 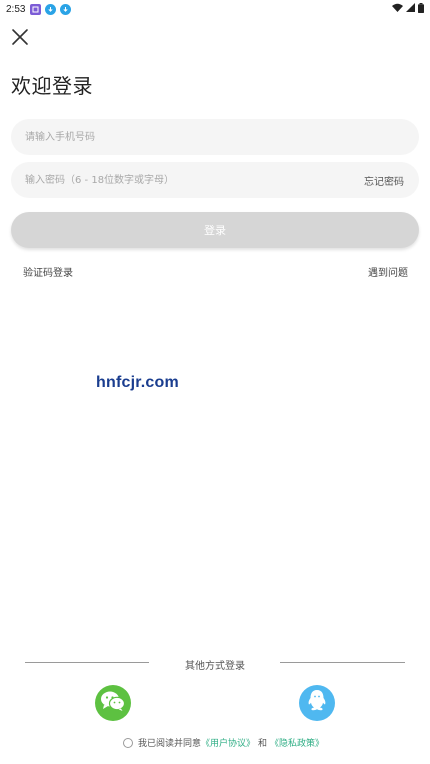 What do you see at coordinates (170, 744) in the screenshot?
I see `agreement-prefix: 我已阅读并同意` at bounding box center [170, 744].